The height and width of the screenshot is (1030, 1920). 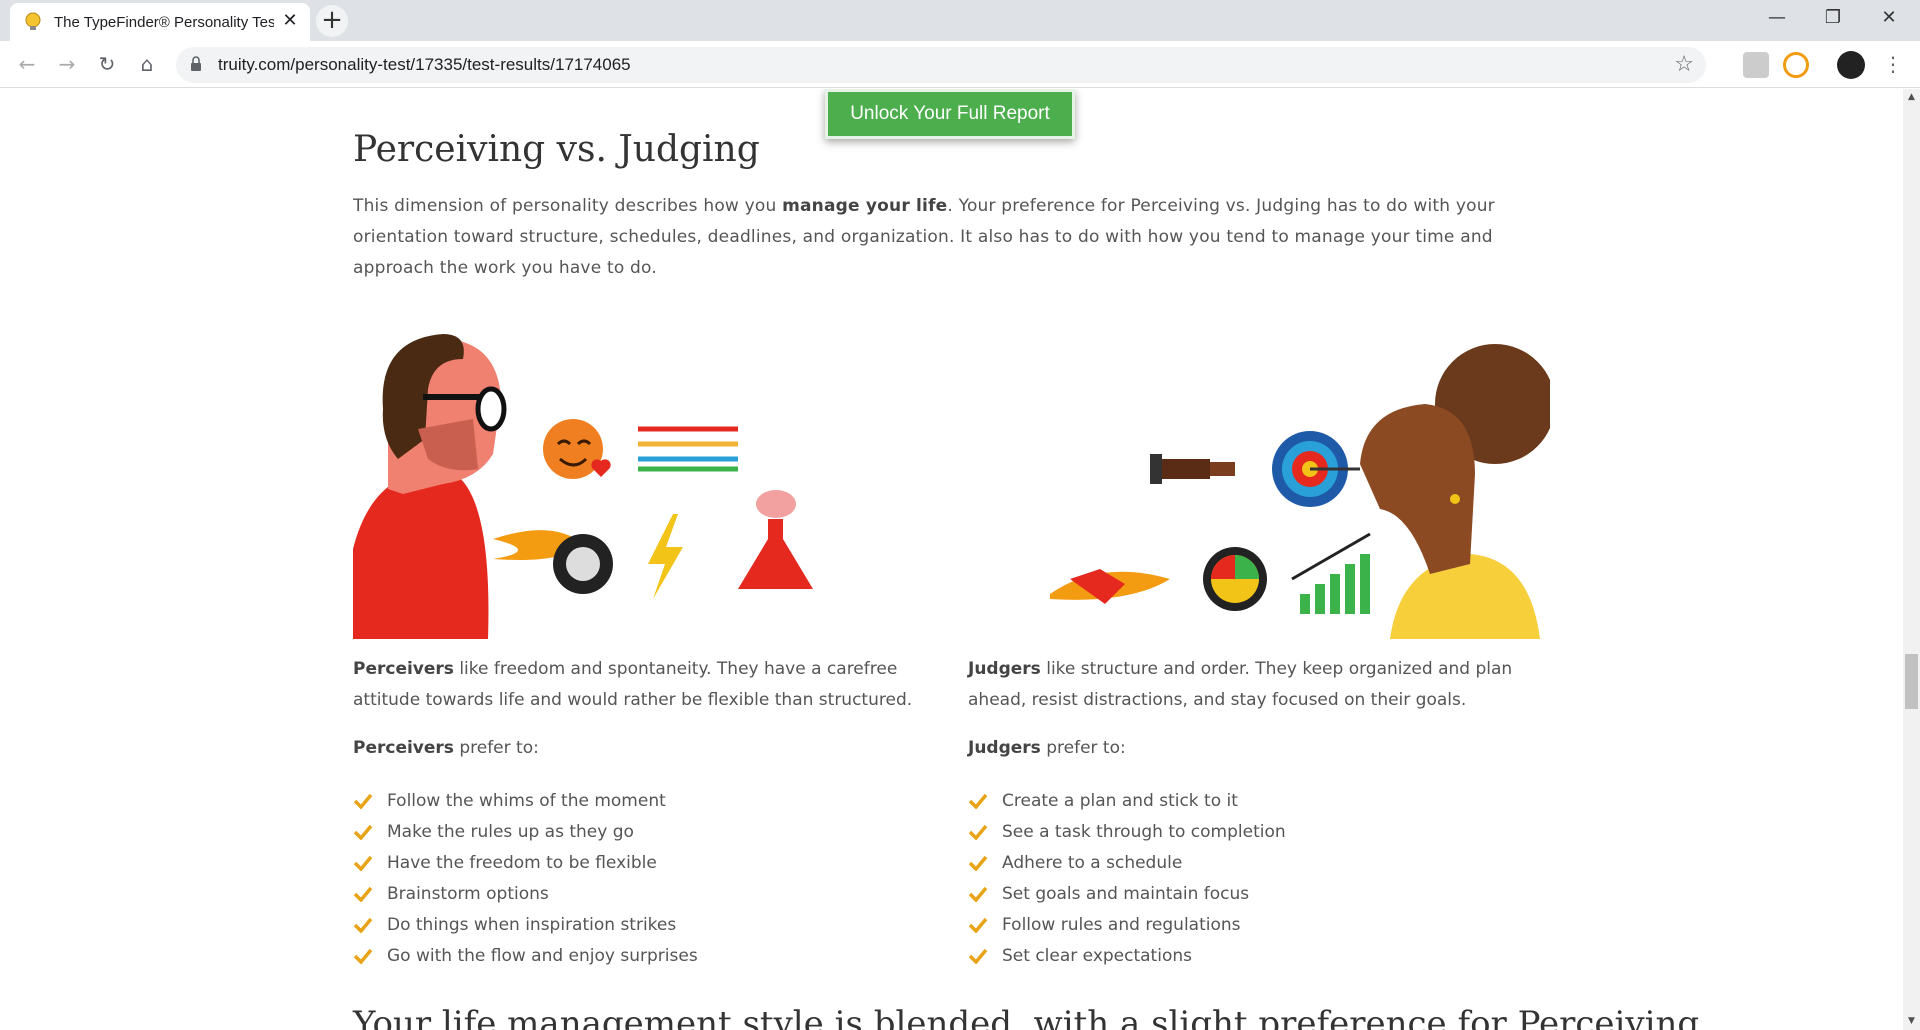 What do you see at coordinates (290, 21) in the screenshot?
I see `tab-close-icon: ✕` at bounding box center [290, 21].